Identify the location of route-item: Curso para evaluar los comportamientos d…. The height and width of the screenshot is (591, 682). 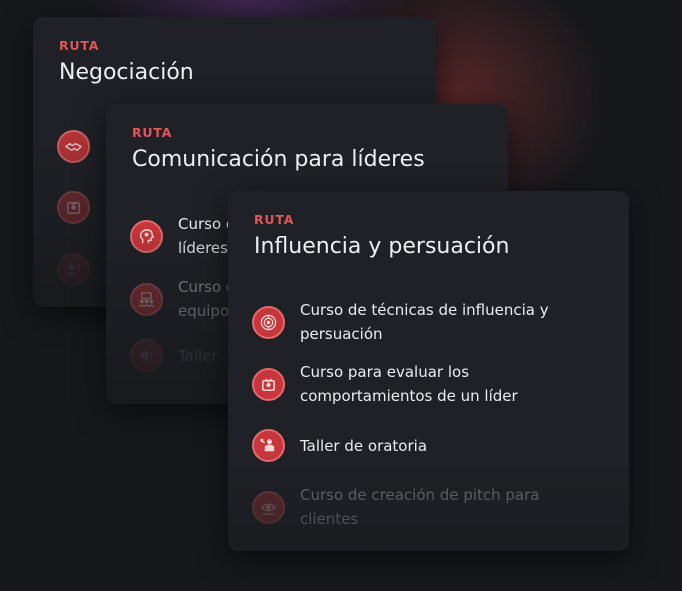
(421, 384).